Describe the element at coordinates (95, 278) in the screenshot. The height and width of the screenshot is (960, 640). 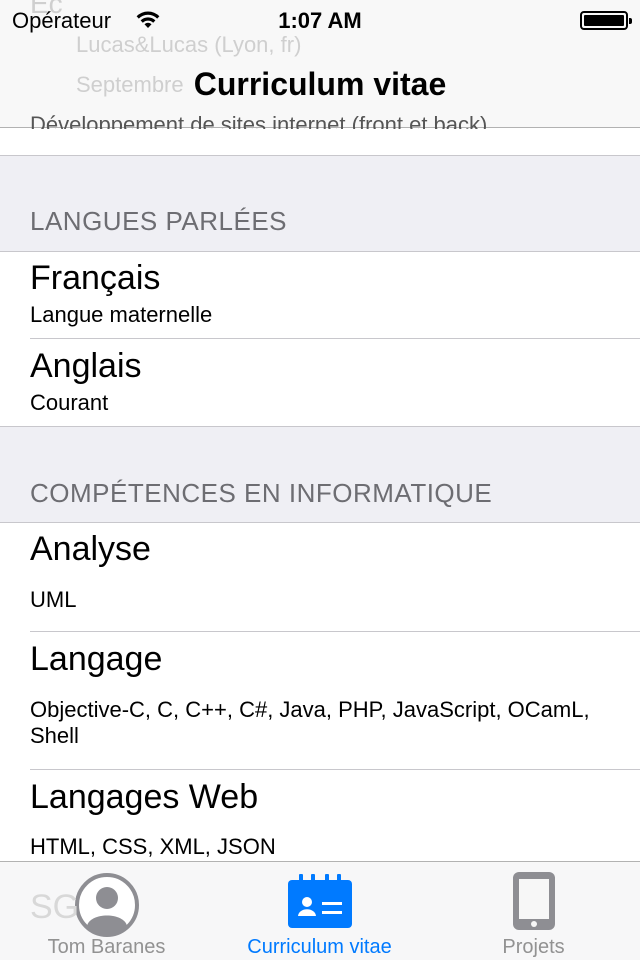
I see `cell-title: Français` at that location.